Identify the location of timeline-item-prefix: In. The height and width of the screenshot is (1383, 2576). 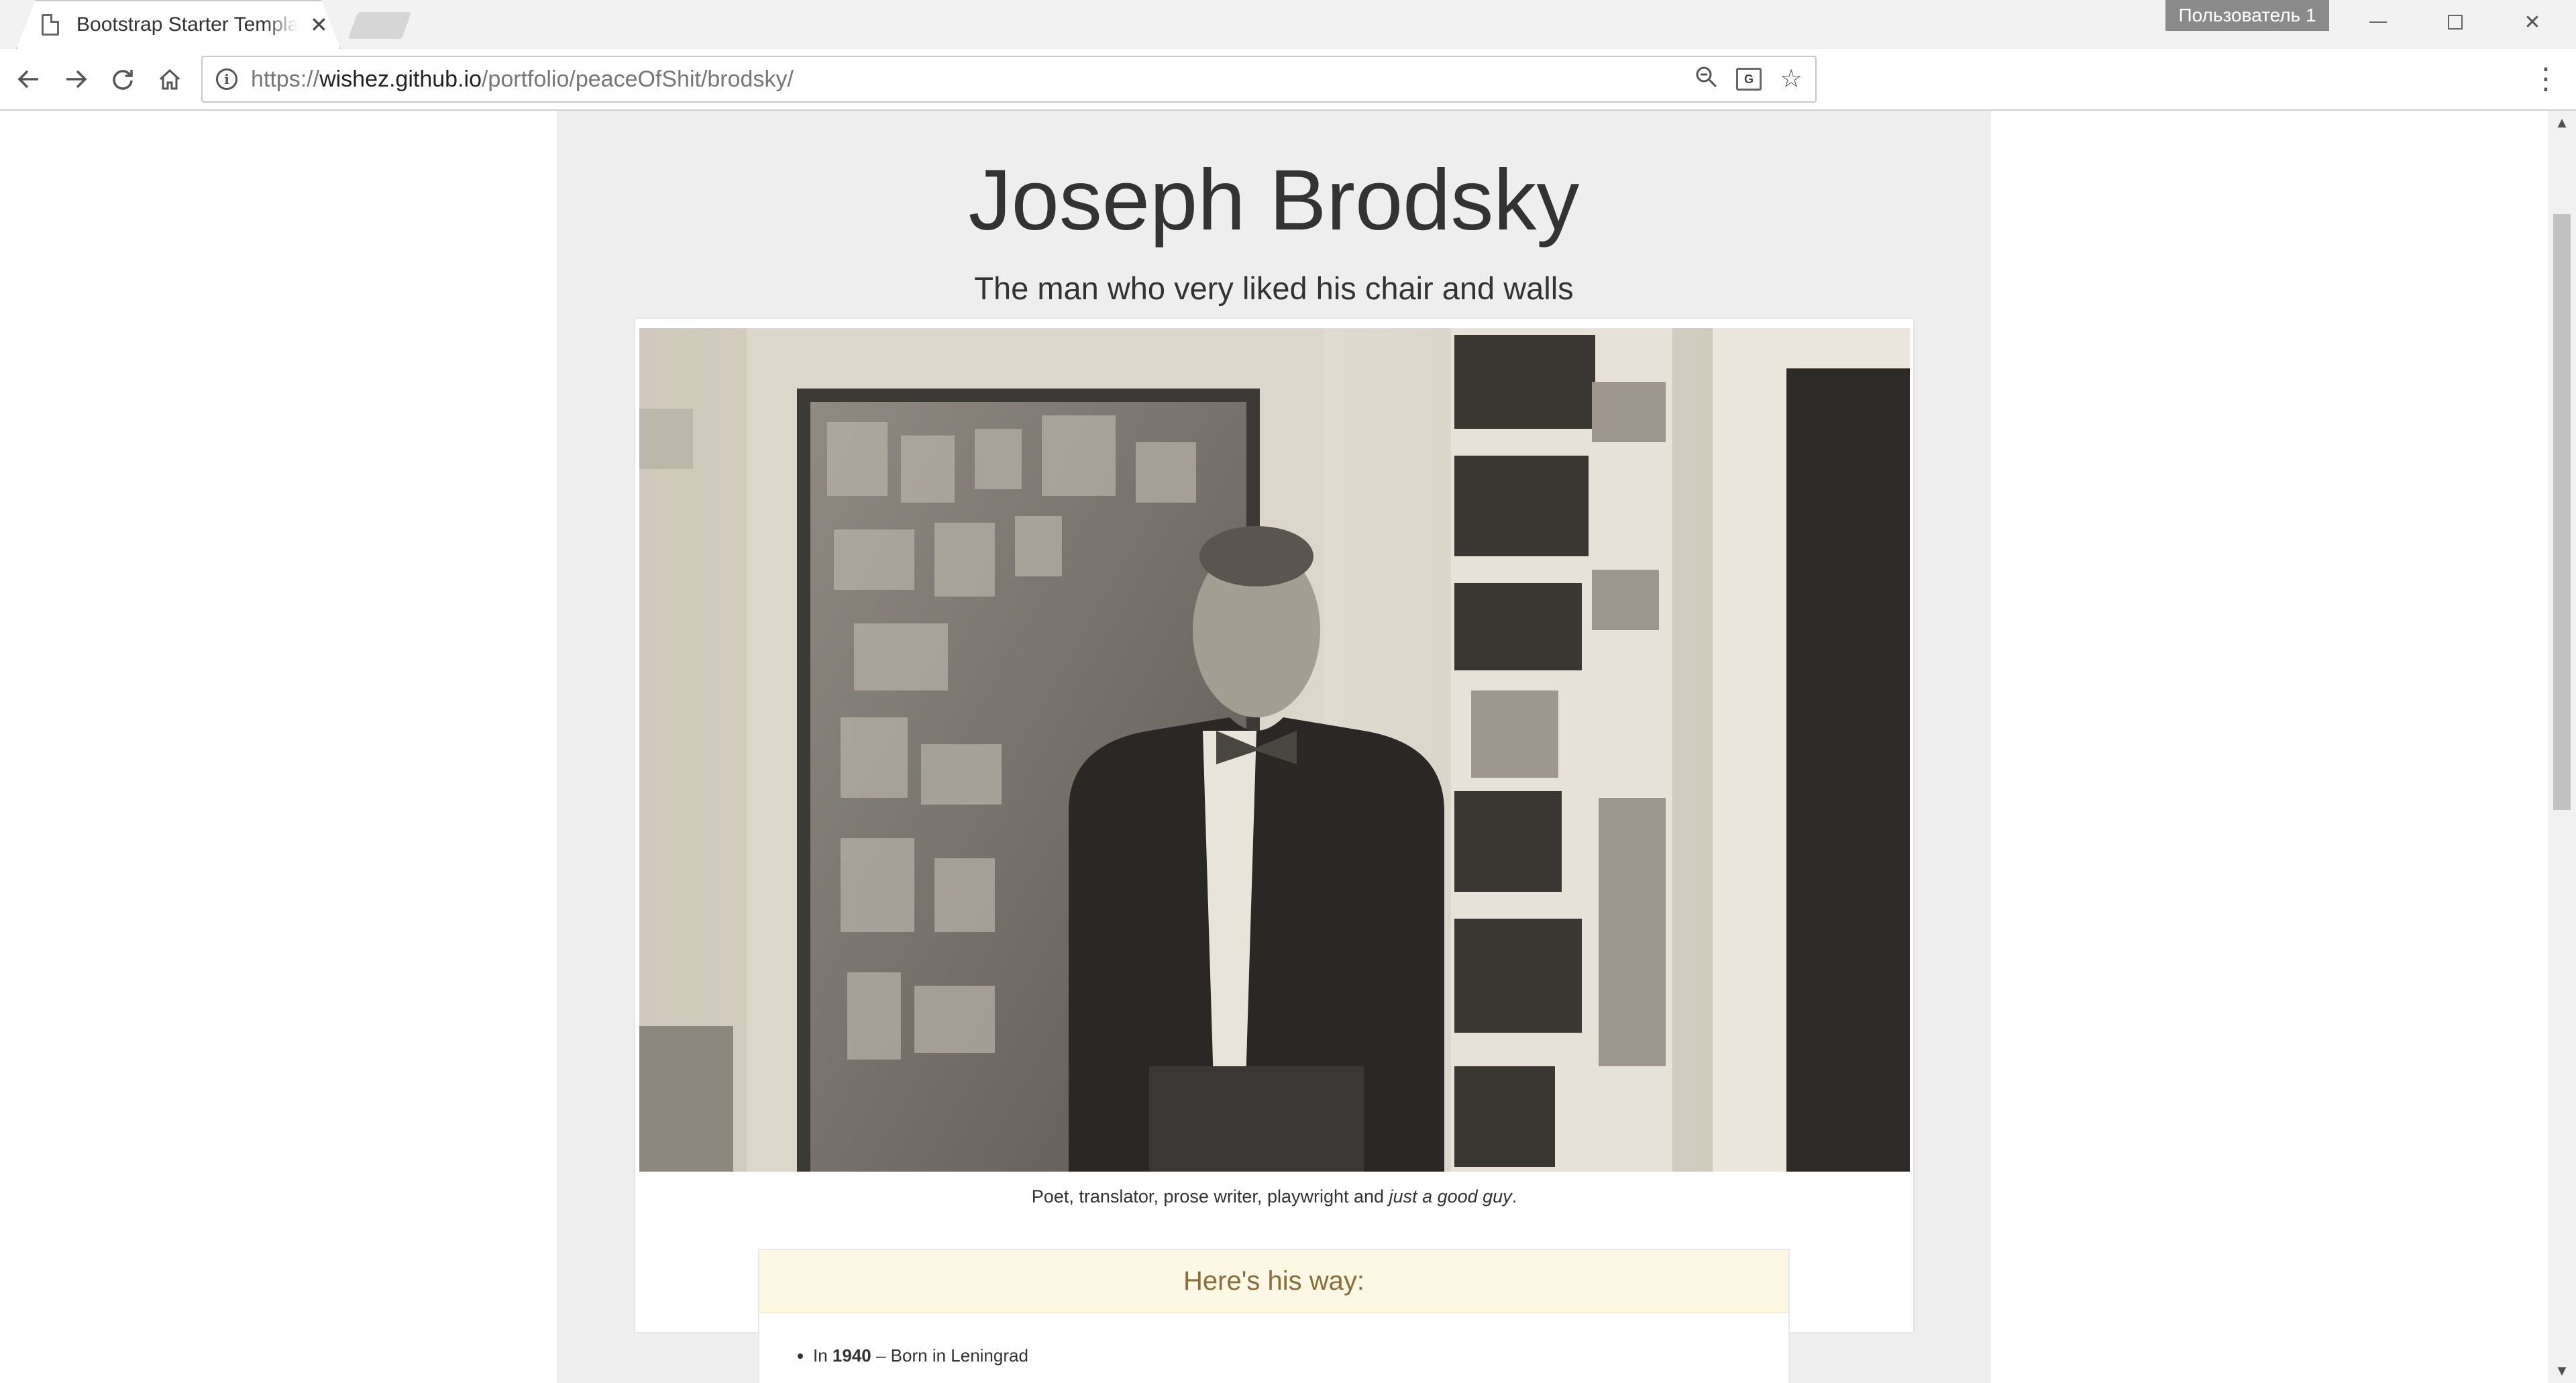
(823, 1355).